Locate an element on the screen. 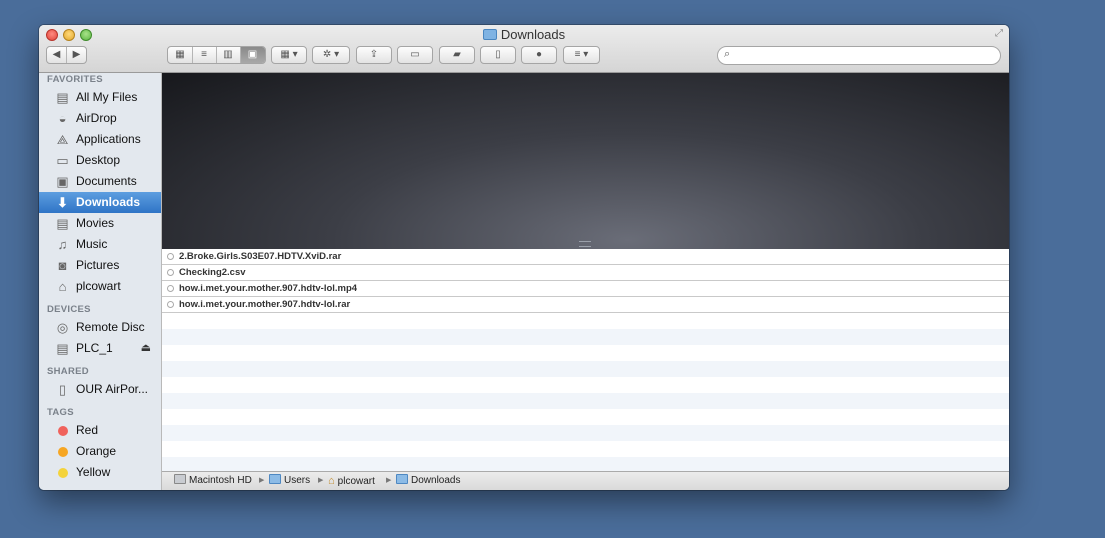 The height and width of the screenshot is (538, 1105). sidebar-item-all-my-files: ▤ All My Files is located at coordinates (100, 97).